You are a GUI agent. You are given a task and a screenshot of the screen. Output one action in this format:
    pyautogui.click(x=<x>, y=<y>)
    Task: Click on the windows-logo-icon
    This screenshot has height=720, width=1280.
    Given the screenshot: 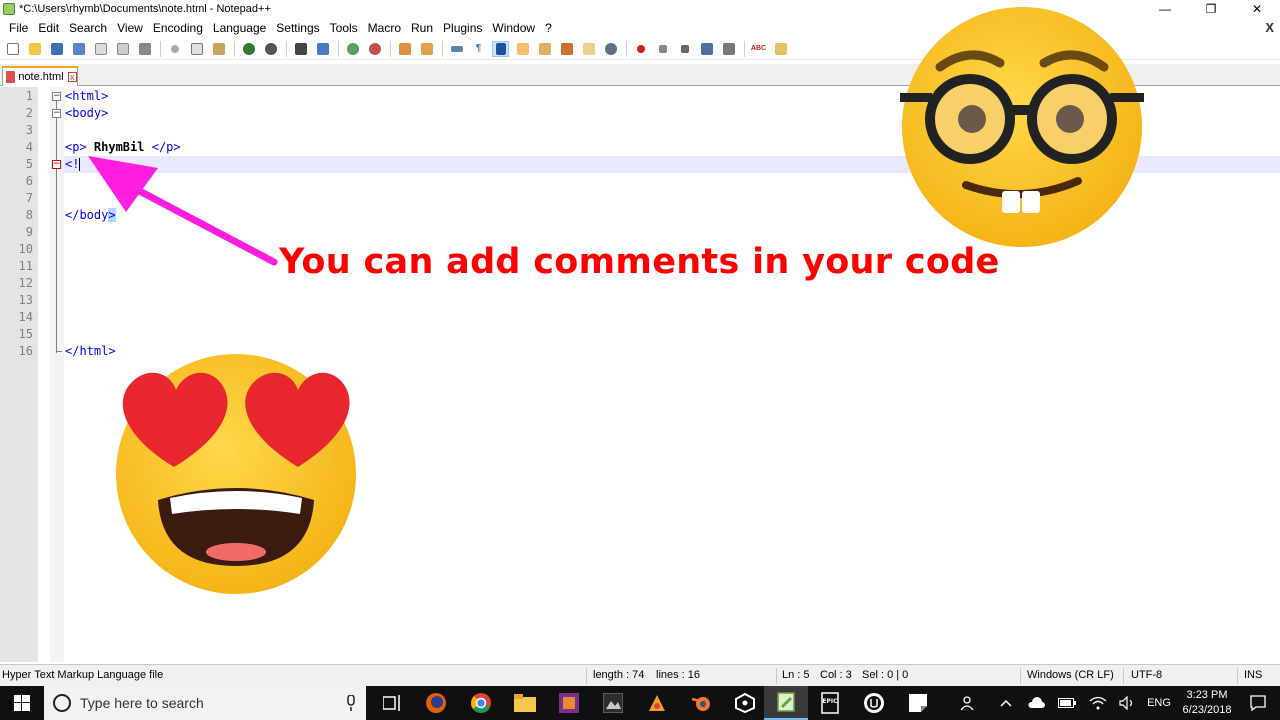 What is the action you would take?
    pyautogui.click(x=22, y=703)
    